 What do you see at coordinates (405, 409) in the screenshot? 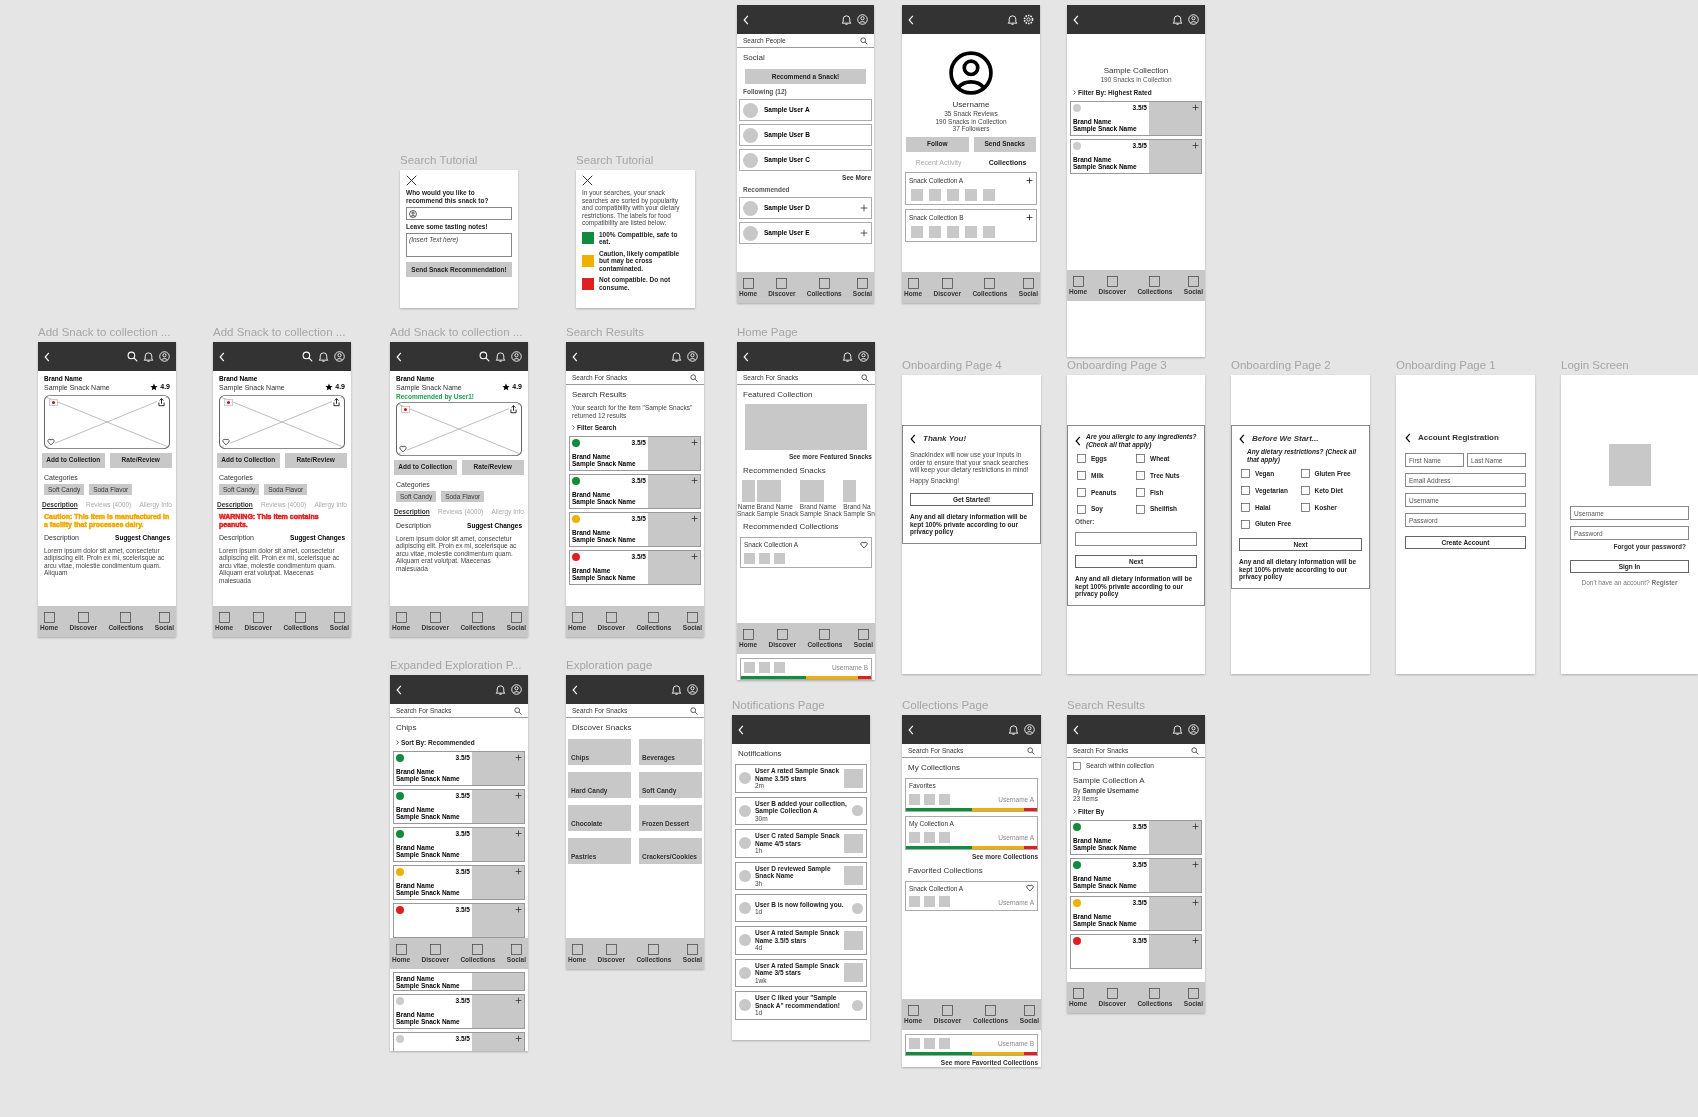
I see `flag-icon` at bounding box center [405, 409].